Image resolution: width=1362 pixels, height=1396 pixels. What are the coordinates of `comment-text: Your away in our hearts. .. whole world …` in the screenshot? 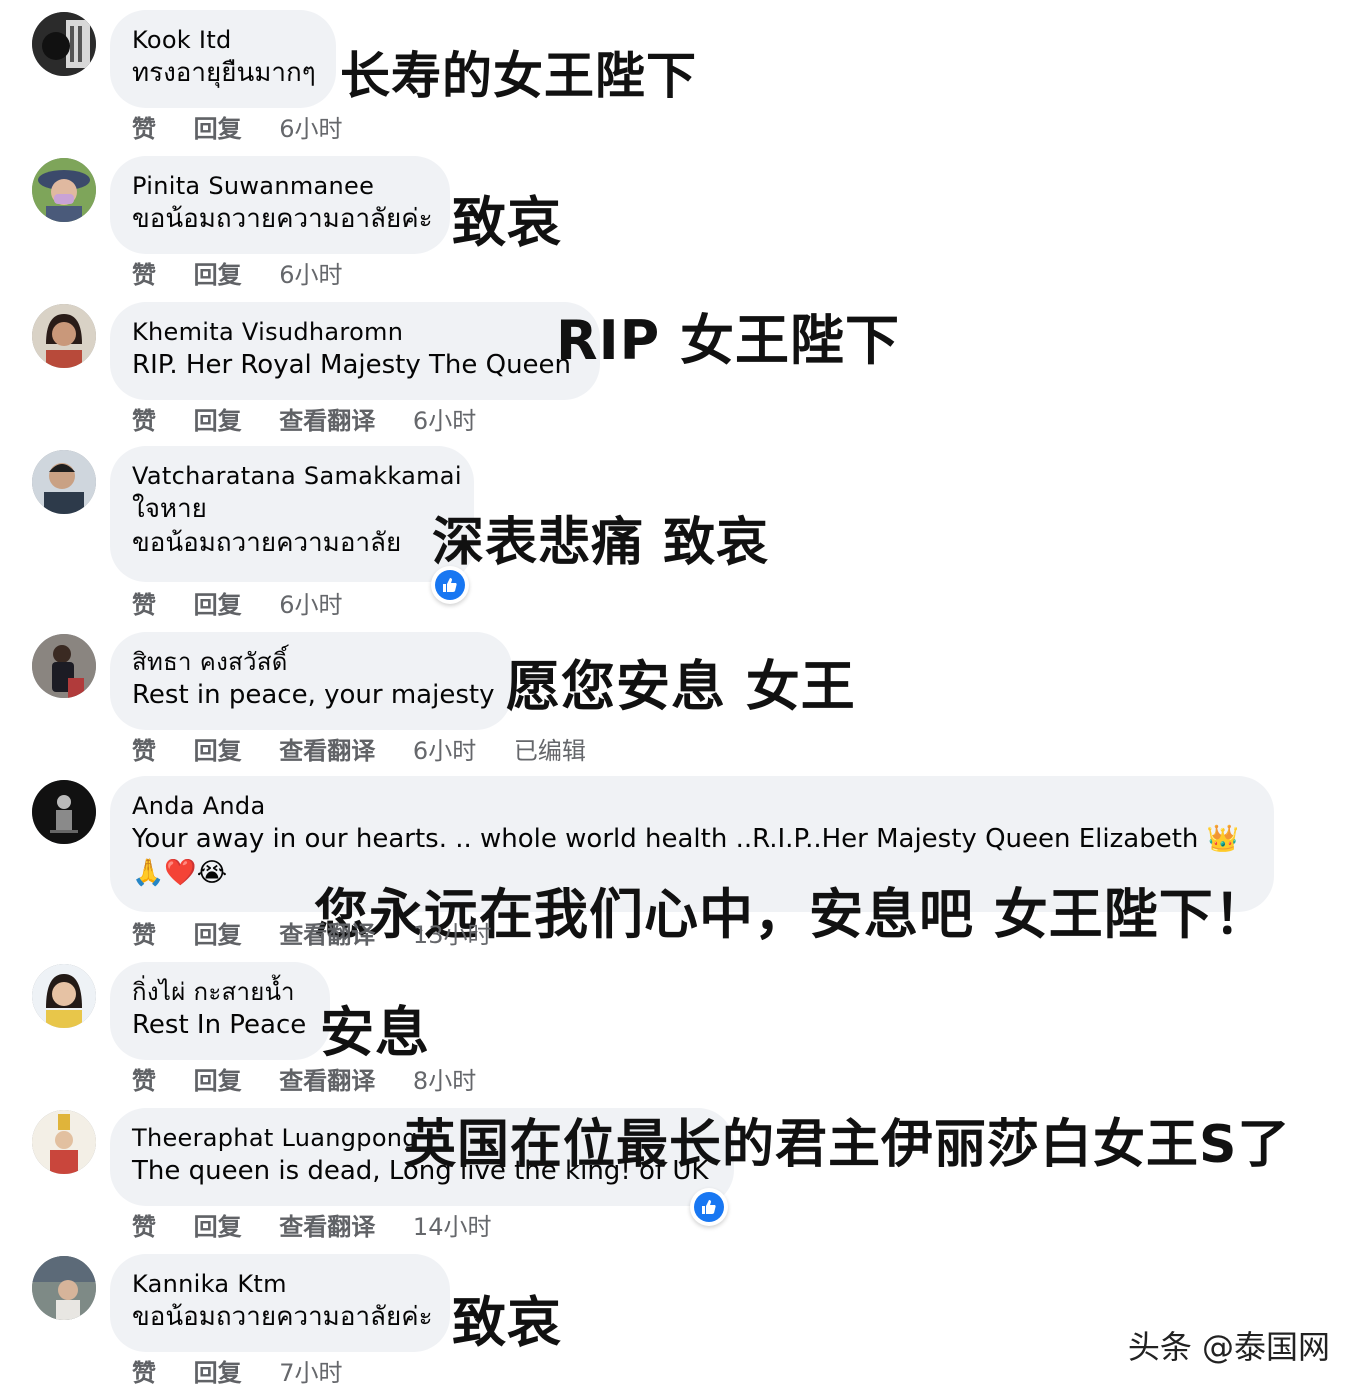 It's located at (686, 839).